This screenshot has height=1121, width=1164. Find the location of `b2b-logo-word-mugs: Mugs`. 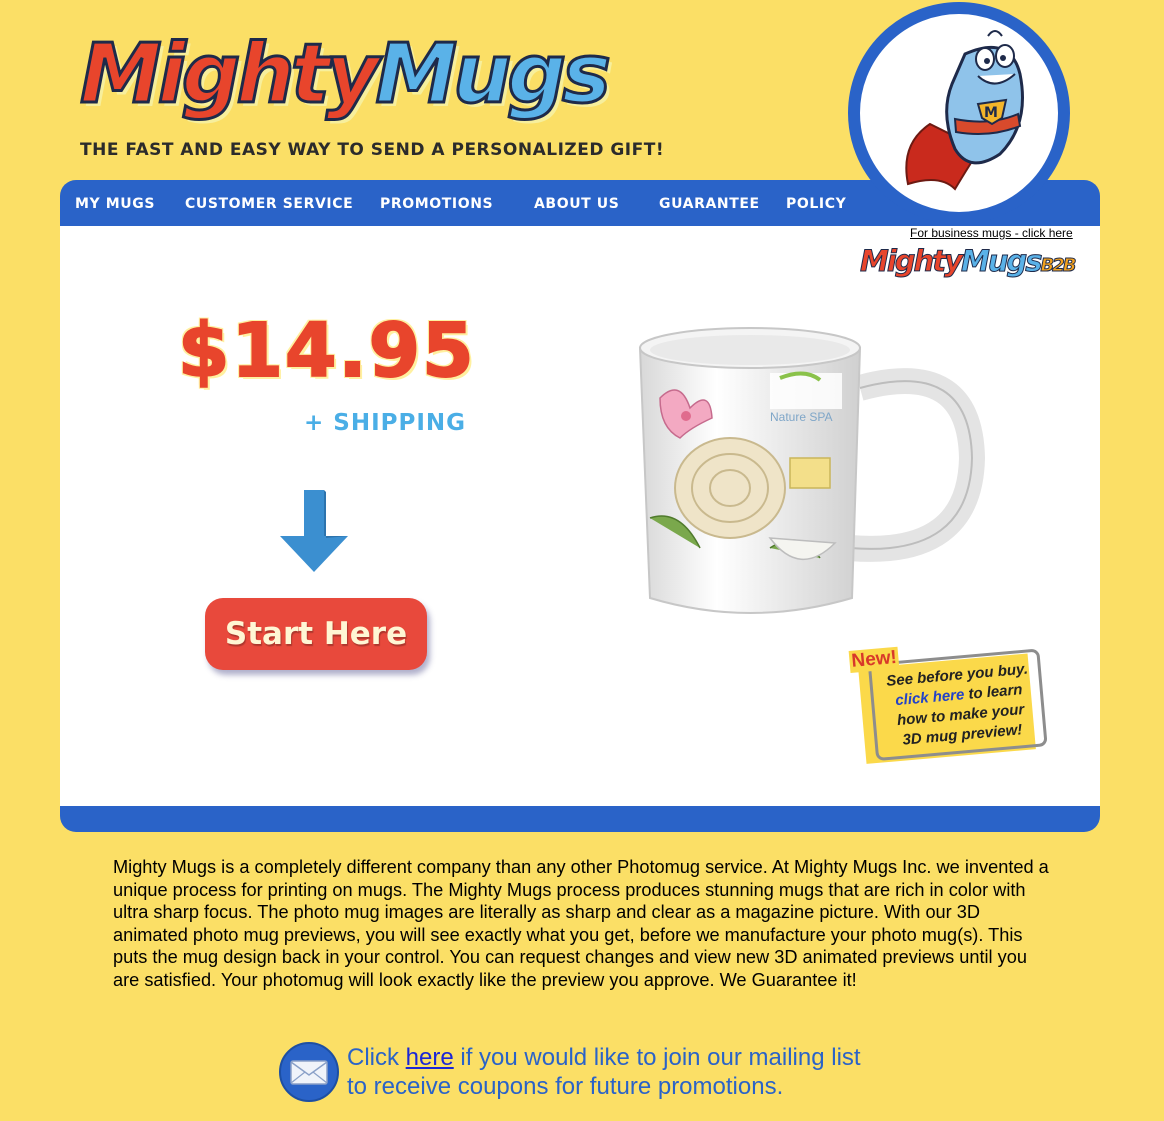

b2b-logo-word-mugs: Mugs is located at coordinates (1001, 261).